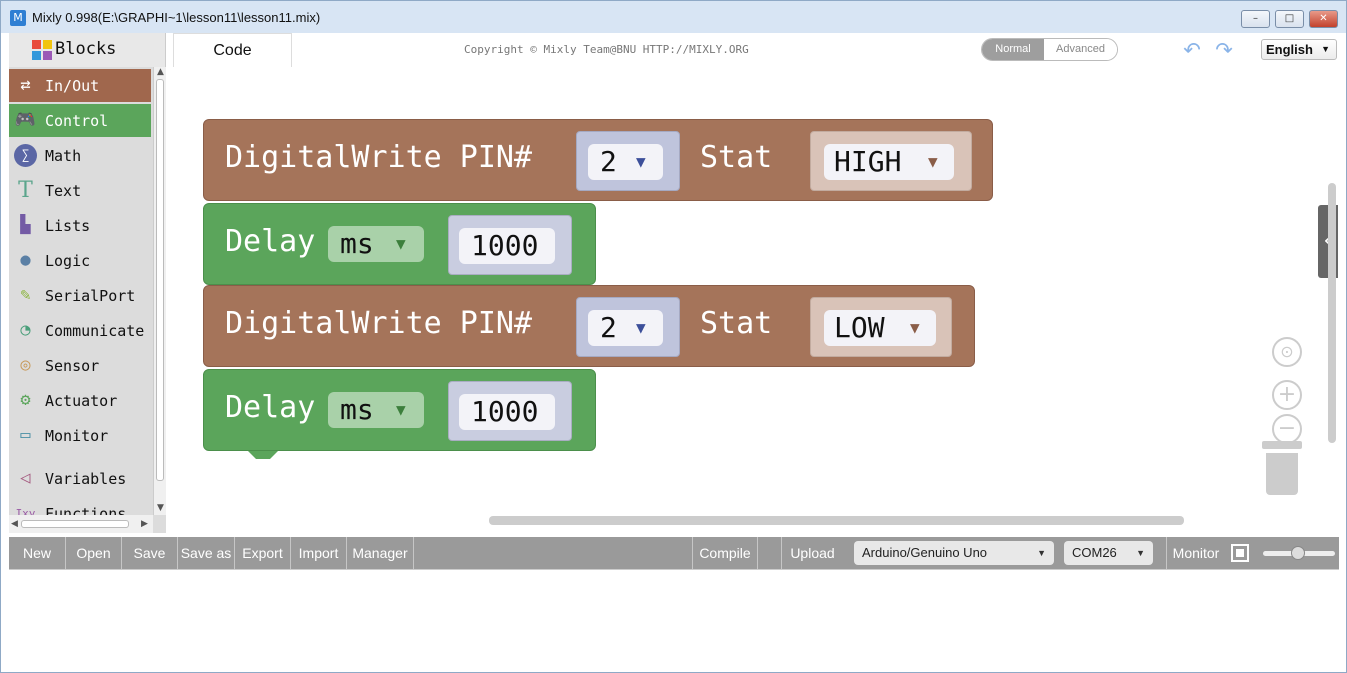  Describe the element at coordinates (77, 121) in the screenshot. I see `category-label: Control` at that location.